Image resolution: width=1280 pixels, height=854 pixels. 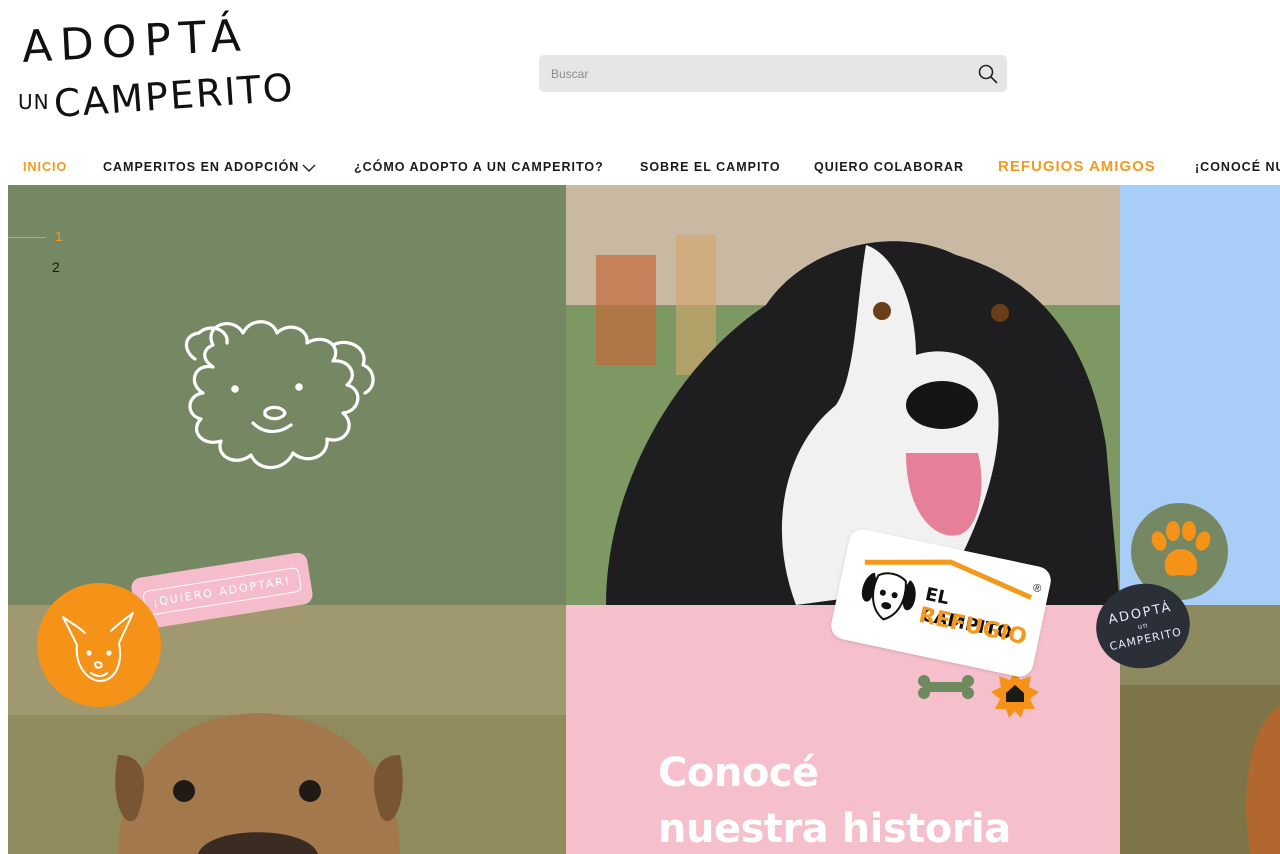 What do you see at coordinates (834, 829) in the screenshot?
I see `hero-heading-line2: nuestra historia` at bounding box center [834, 829].